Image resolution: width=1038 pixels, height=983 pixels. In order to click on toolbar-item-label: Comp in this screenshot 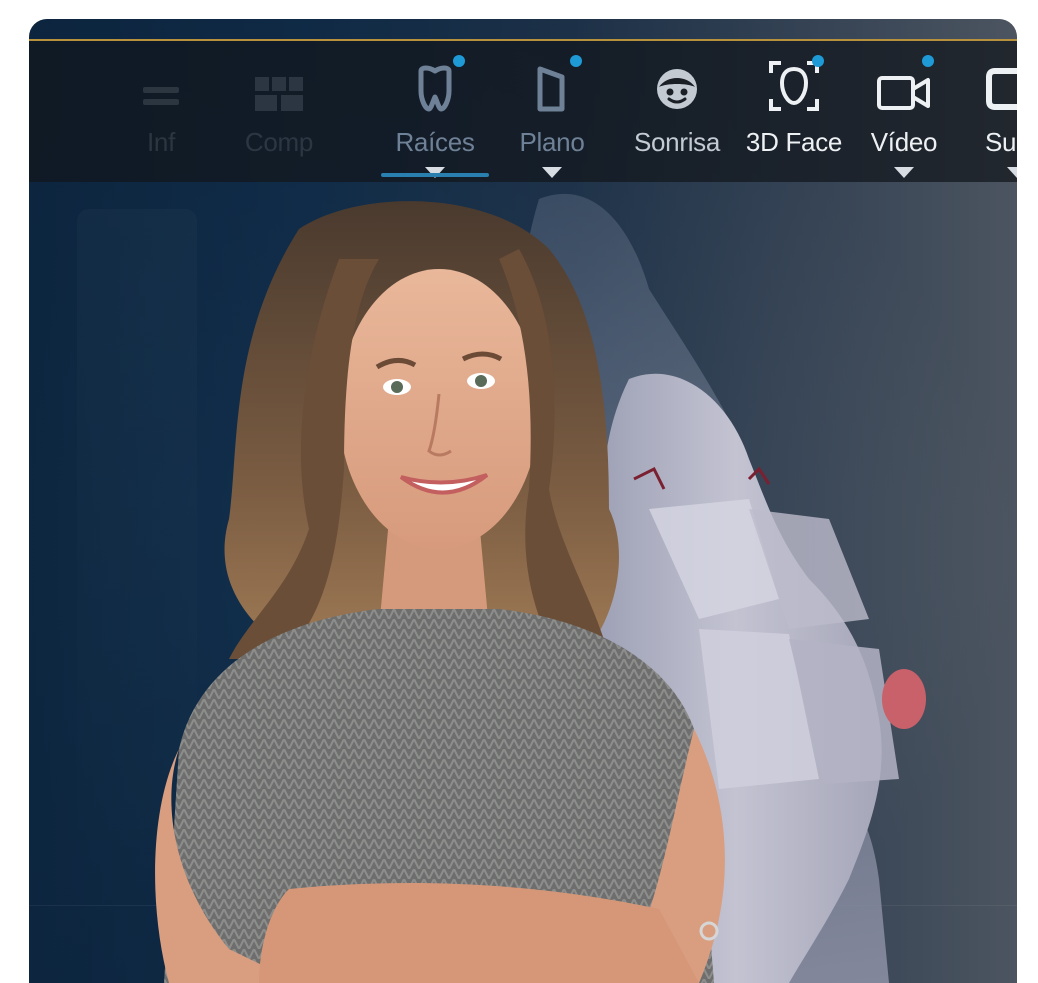, I will do `click(279, 142)`.